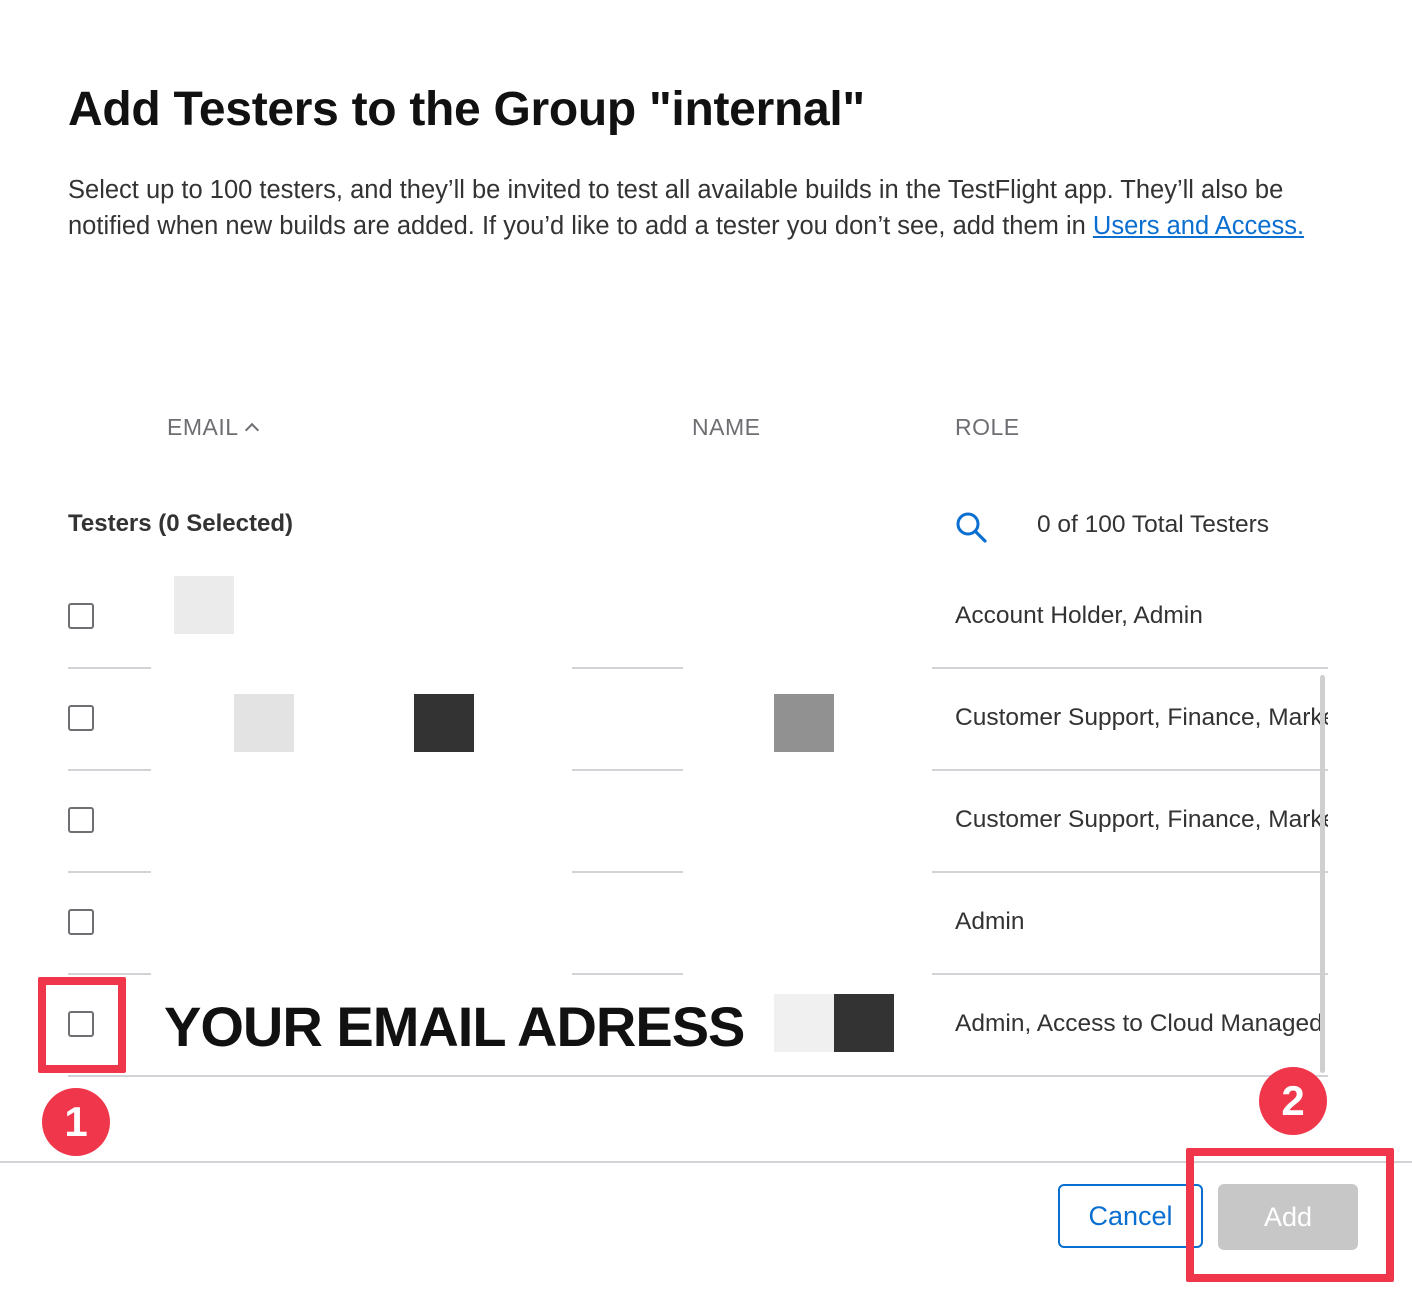 This screenshot has width=1412, height=1289. Describe the element at coordinates (1079, 615) in the screenshot. I see `tester-role: Account Holder, Admin` at that location.